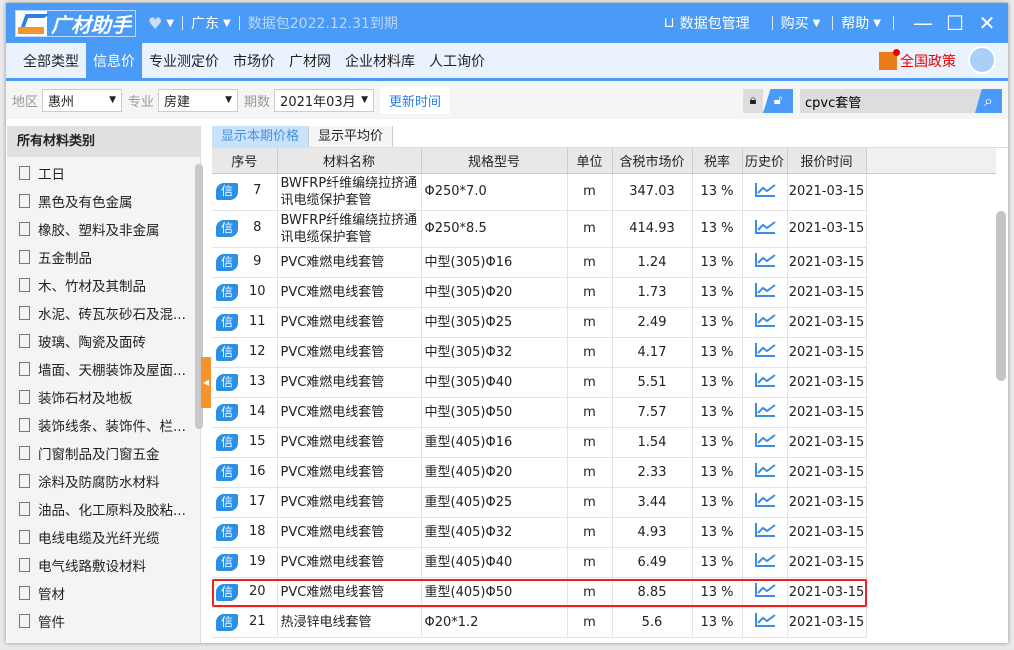  I want to click on tab-average-price: 显示平均价, so click(351, 136).